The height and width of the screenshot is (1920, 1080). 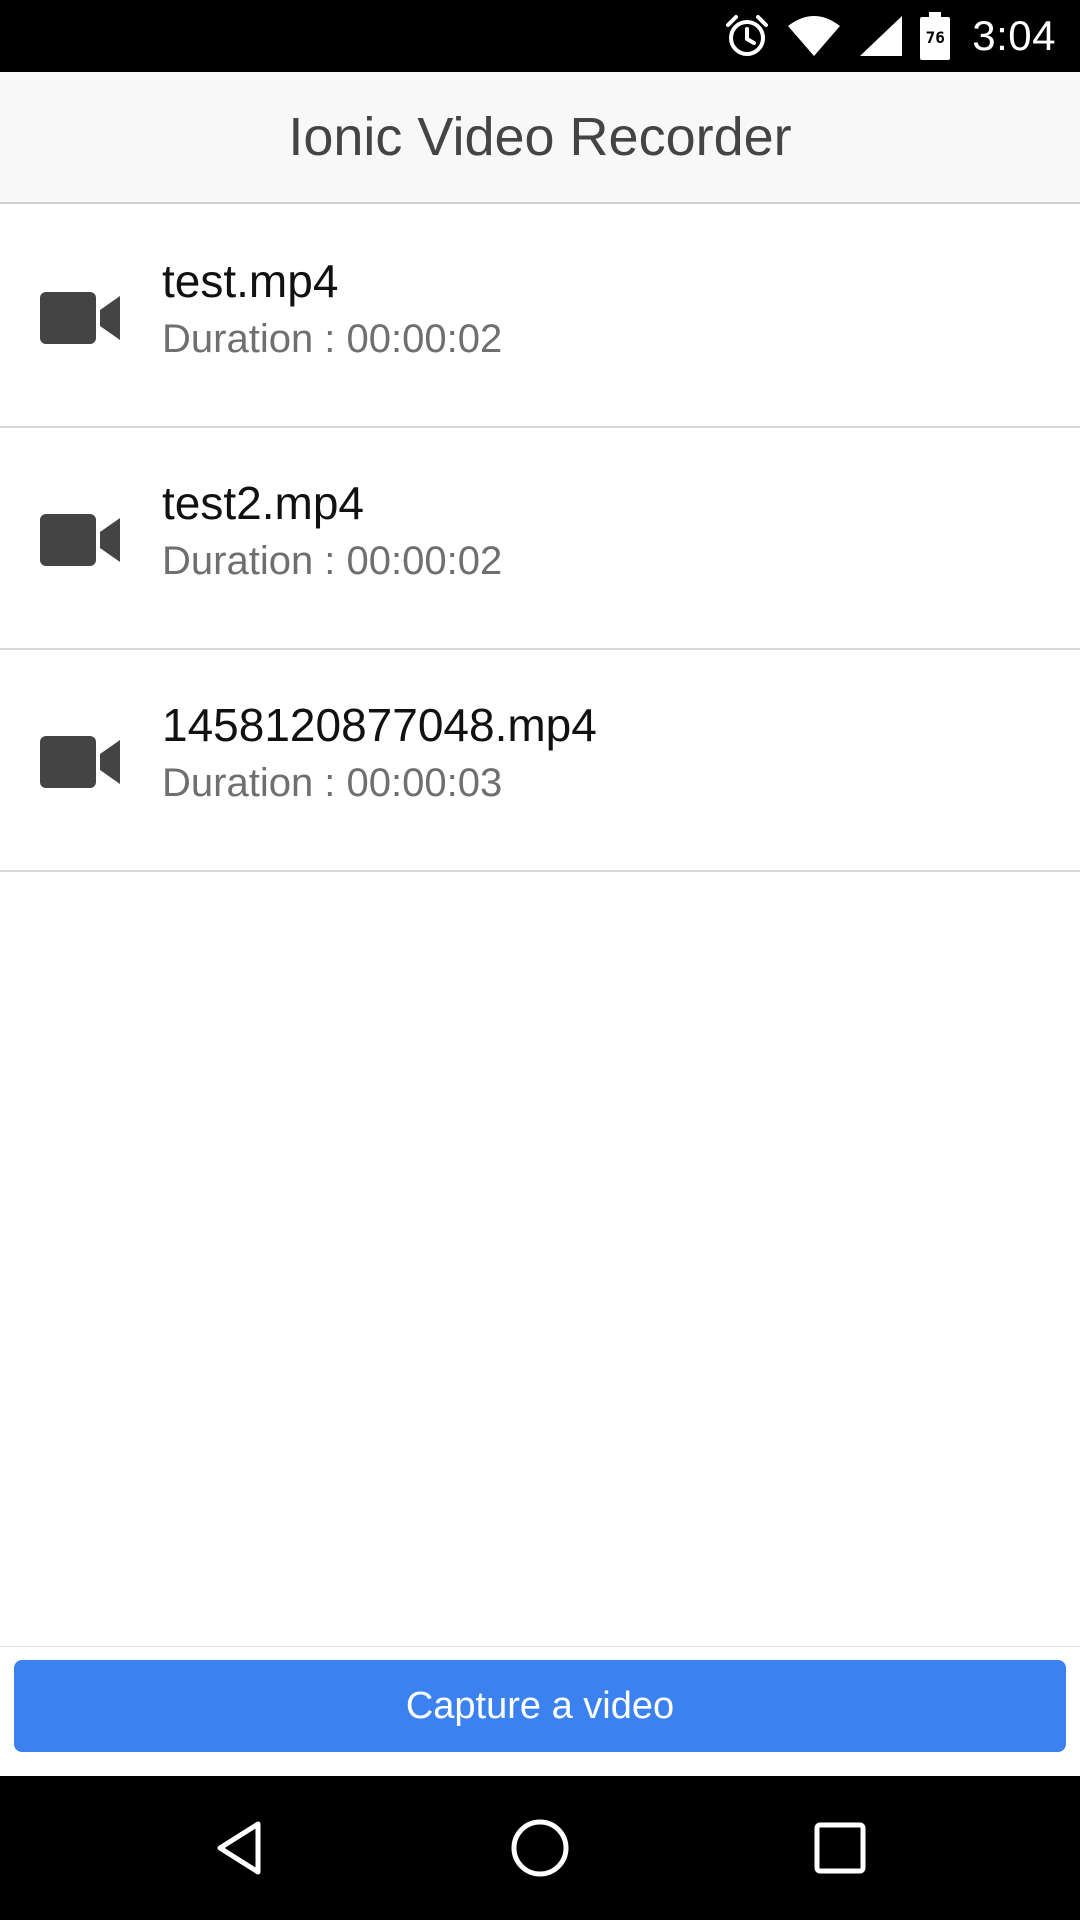 I want to click on status-icons: 76 3:04, so click(x=890, y=36).